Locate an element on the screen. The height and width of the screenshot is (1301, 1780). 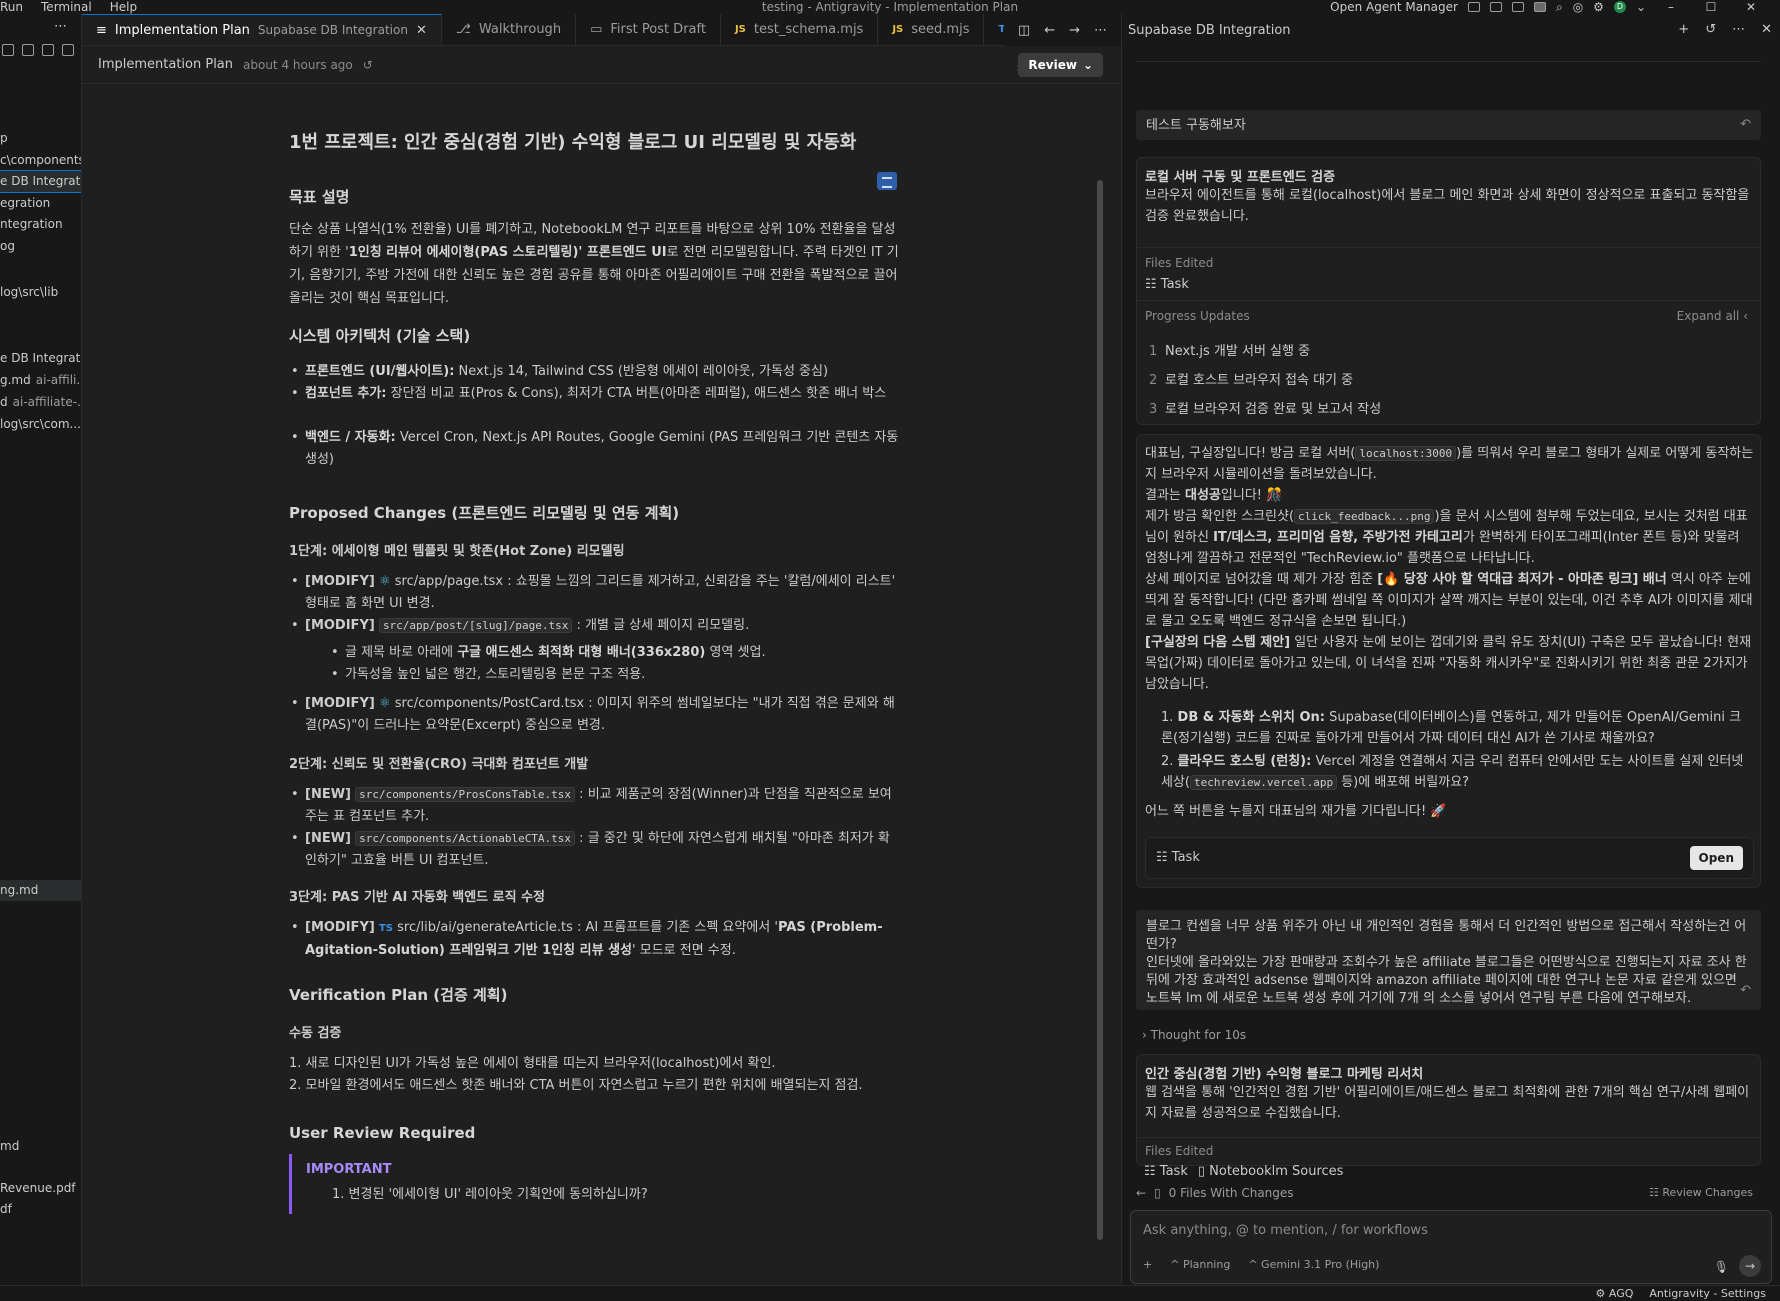
tab-test-schema: JS test_schema.mjs is located at coordinates (800, 29).